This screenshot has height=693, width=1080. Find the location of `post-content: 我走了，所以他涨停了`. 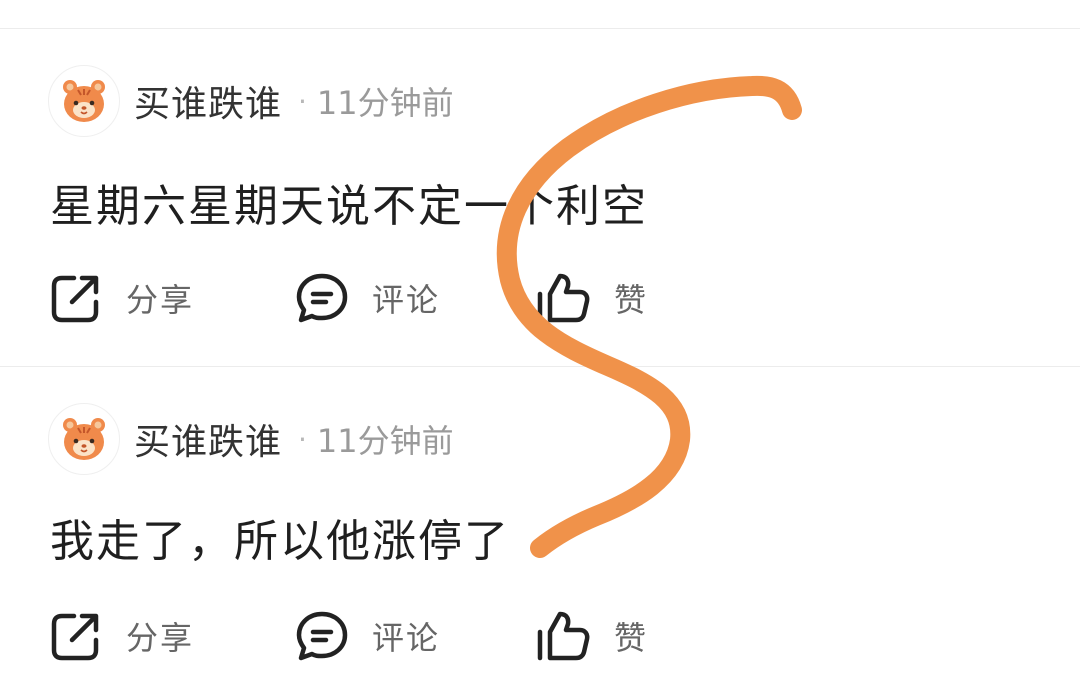

post-content: 我走了，所以他涨停了 is located at coordinates (280, 537).